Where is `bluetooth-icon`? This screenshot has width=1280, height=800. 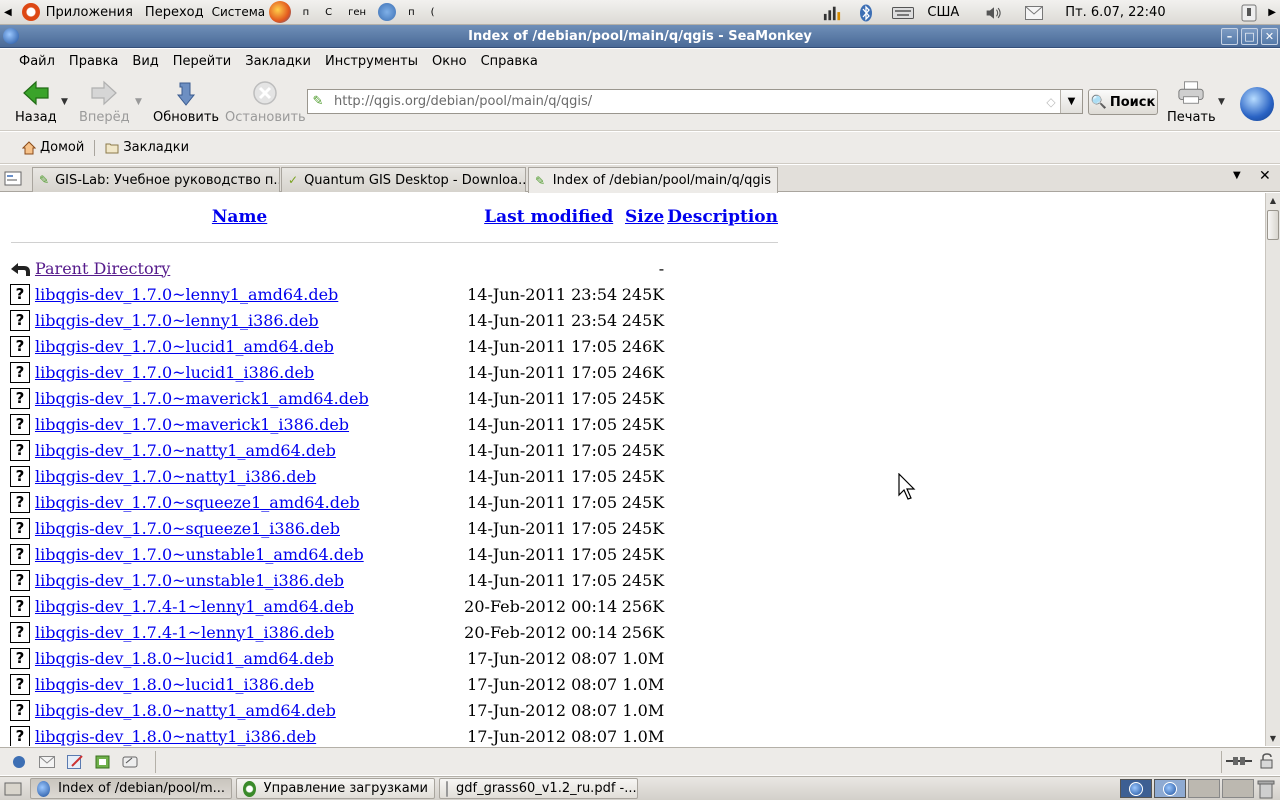
bluetooth-icon is located at coordinates (866, 13).